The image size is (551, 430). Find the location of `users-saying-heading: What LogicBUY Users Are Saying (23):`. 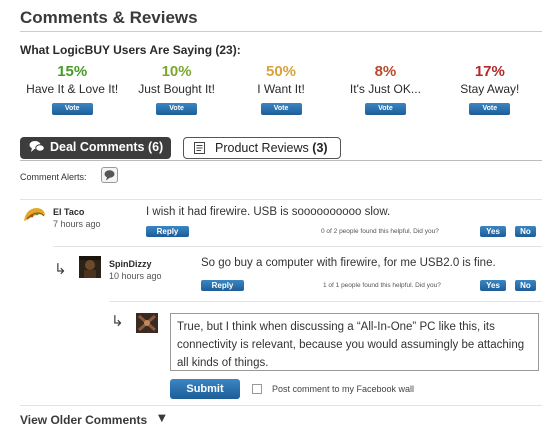

users-saying-heading: What LogicBUY Users Are Saying (23): is located at coordinates (130, 50).